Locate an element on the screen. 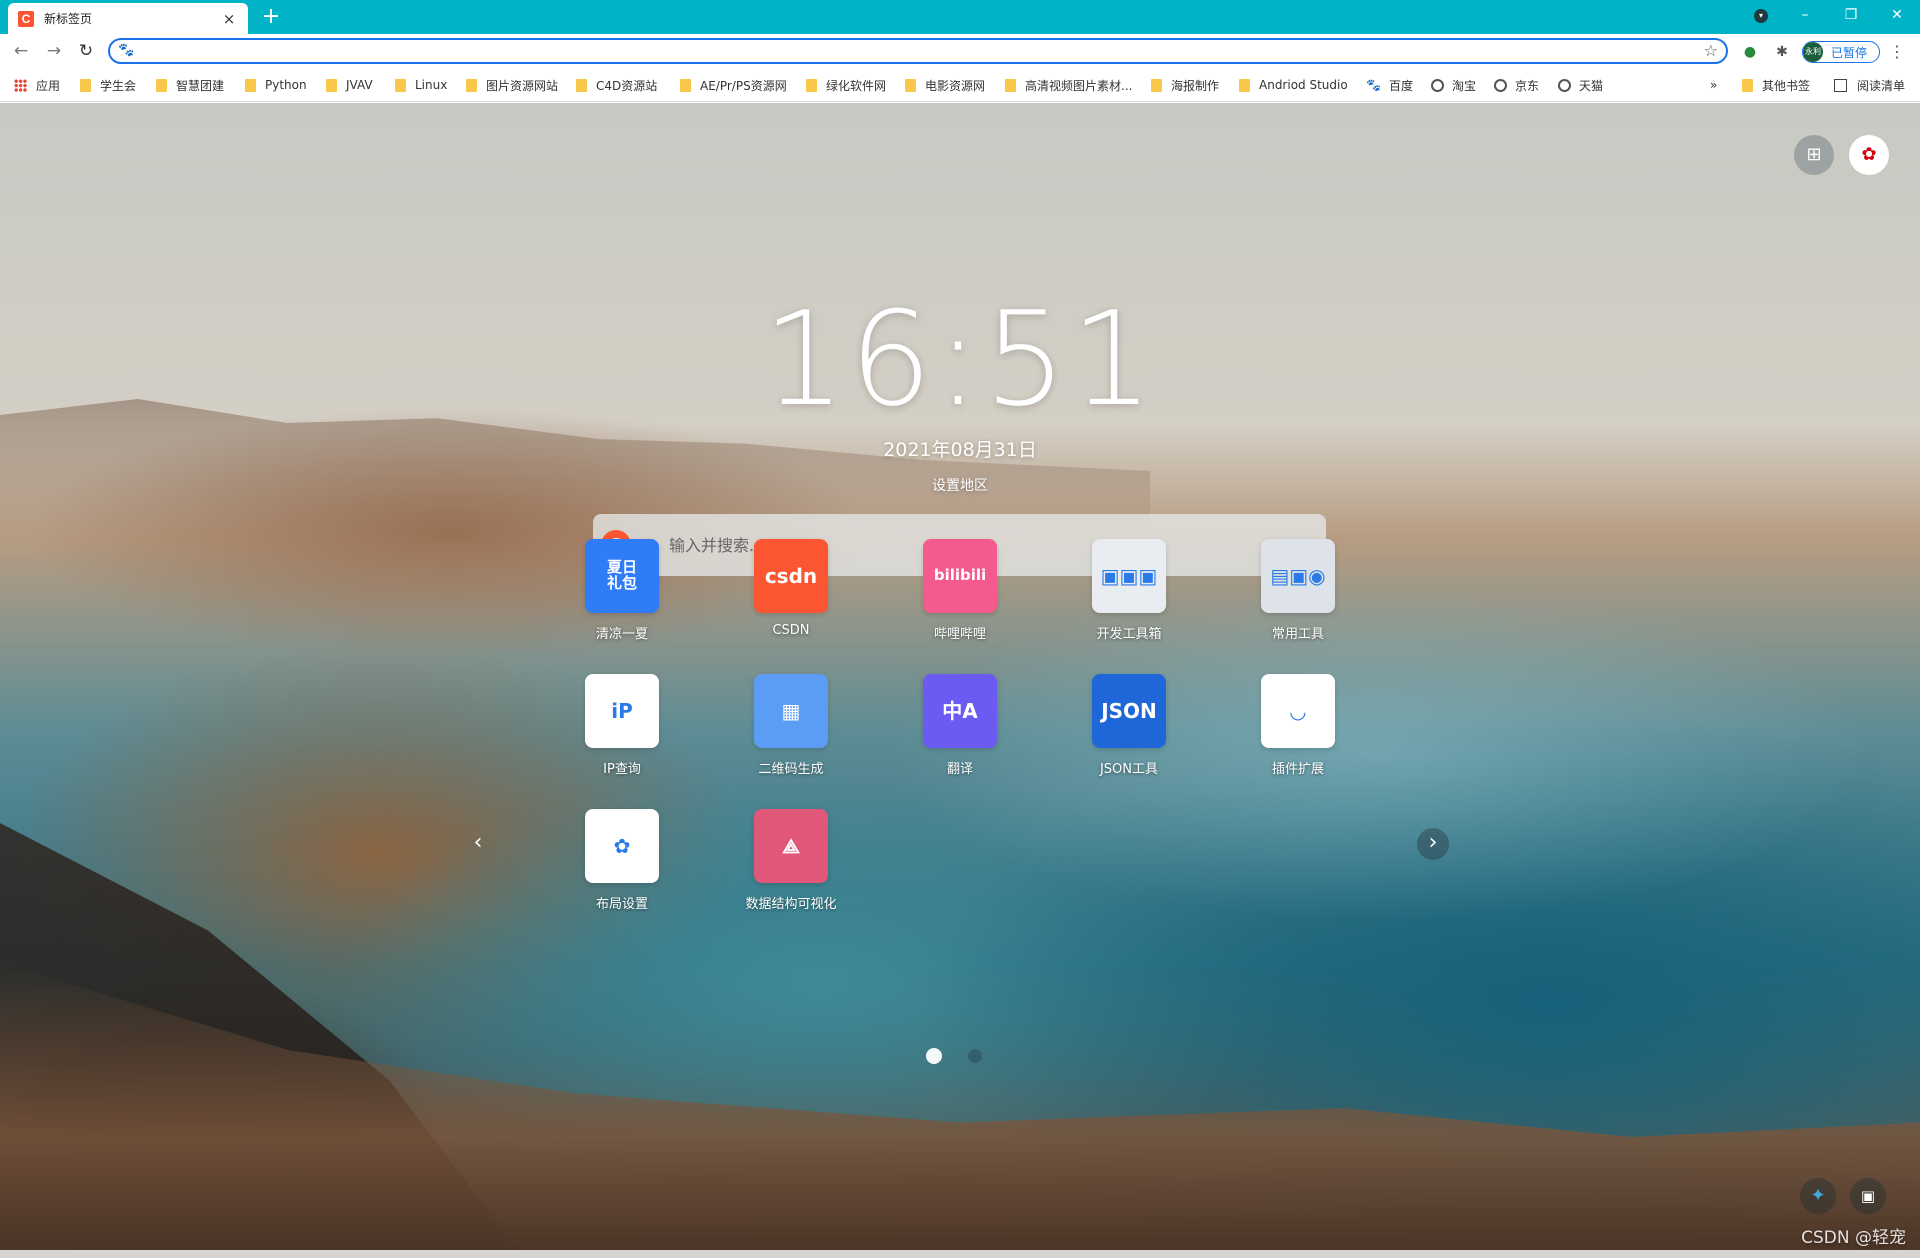 The width and height of the screenshot is (1920, 1258). bookmark-item: 绿化软件网 is located at coordinates (846, 85).